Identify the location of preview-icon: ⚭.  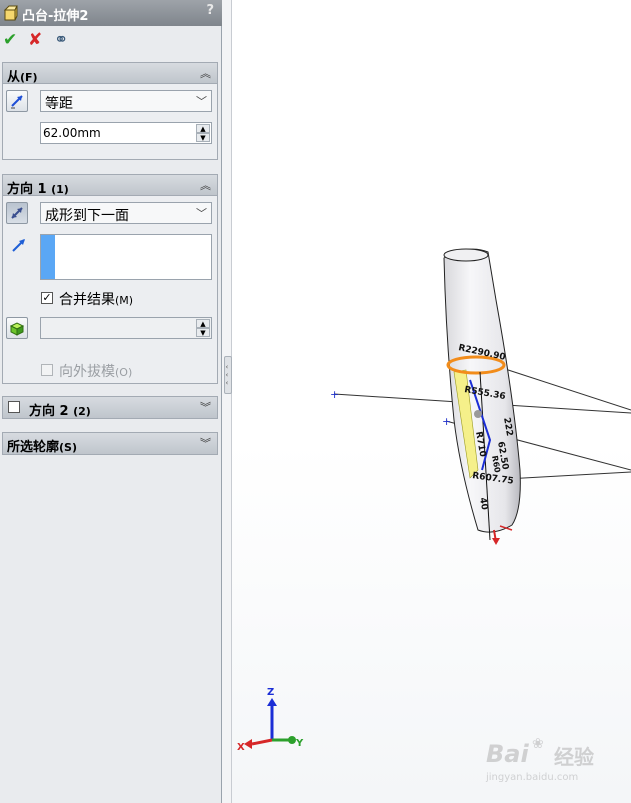
(61, 40).